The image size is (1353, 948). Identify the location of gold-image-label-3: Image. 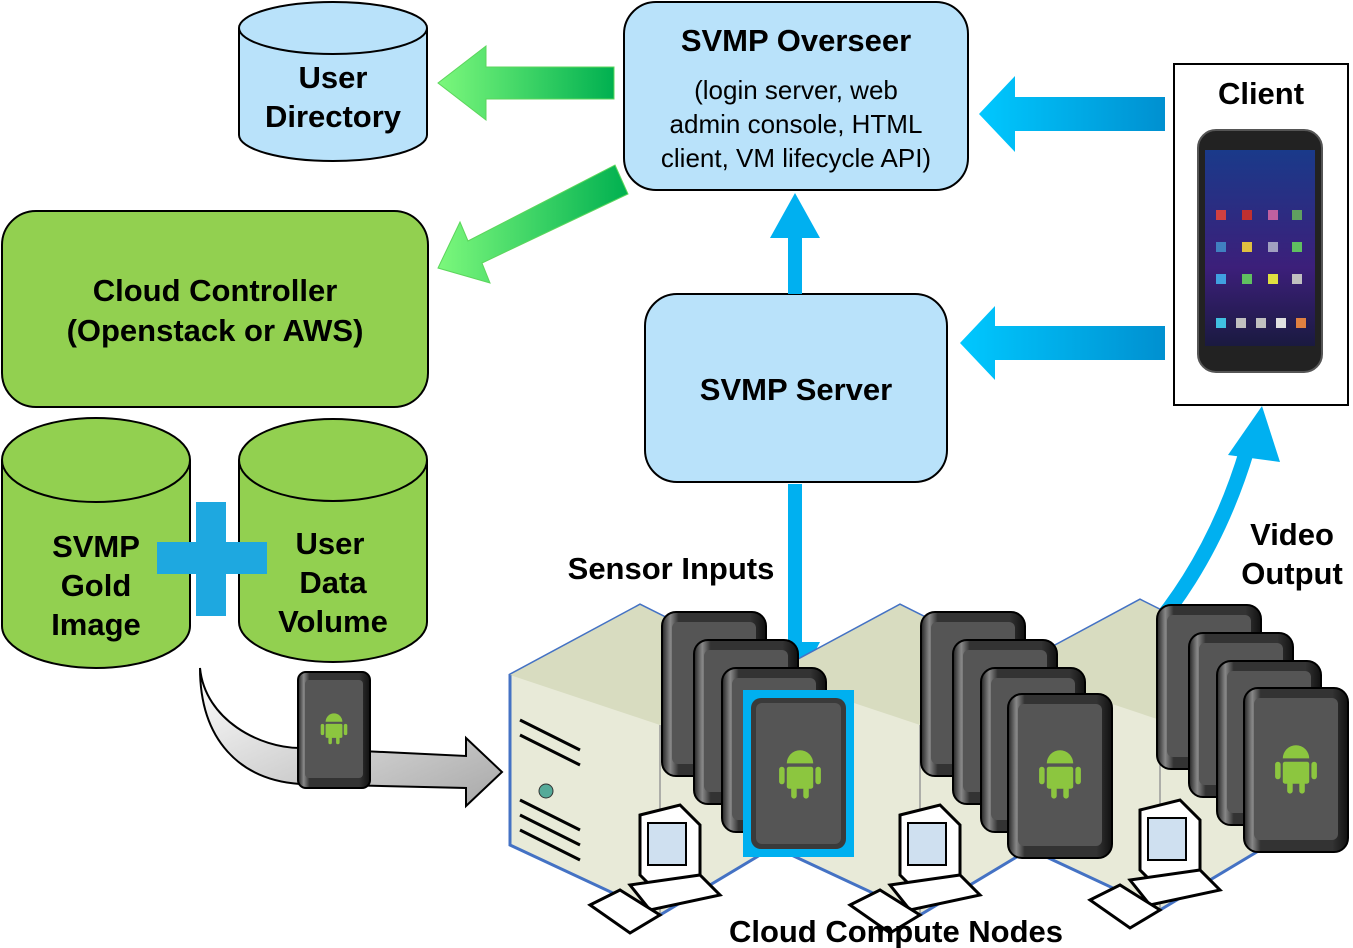
(96, 624).